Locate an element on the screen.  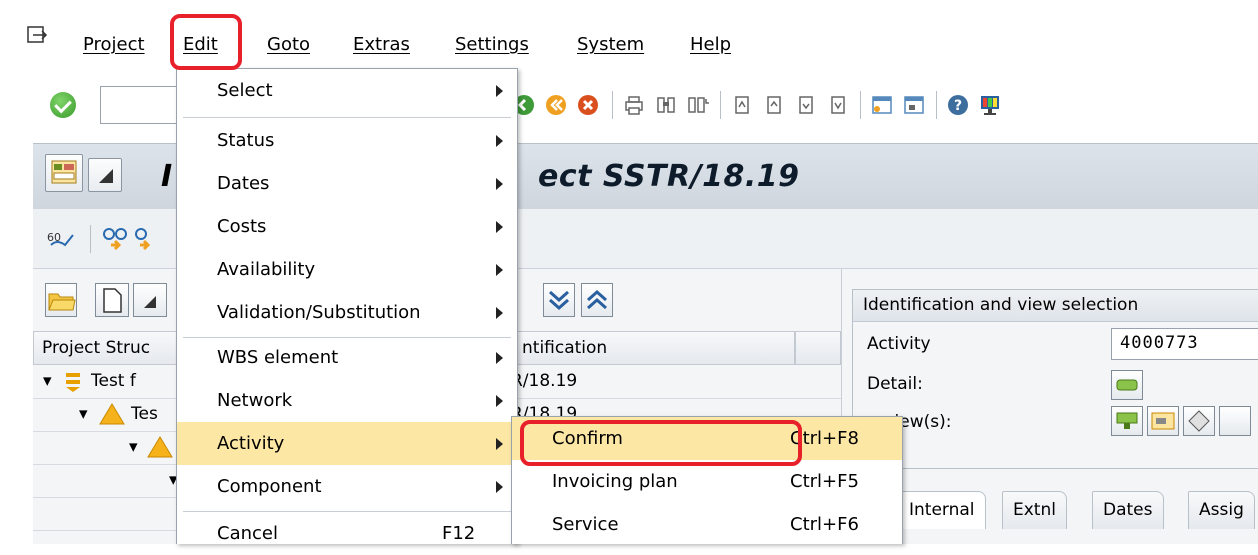
activity-detail-icon is located at coordinates (1127, 385).